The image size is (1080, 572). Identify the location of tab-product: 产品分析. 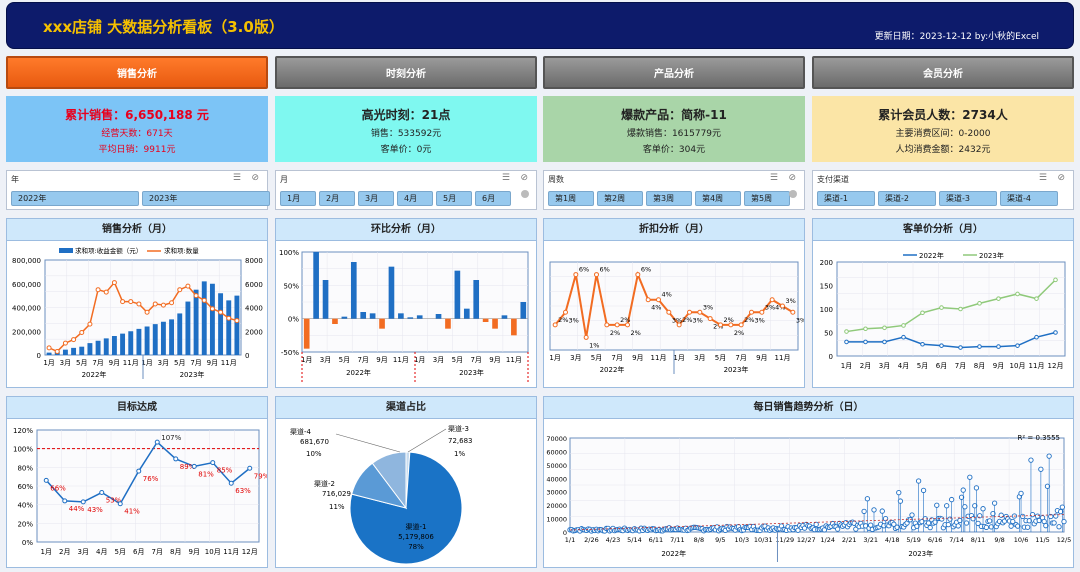
(674, 72).